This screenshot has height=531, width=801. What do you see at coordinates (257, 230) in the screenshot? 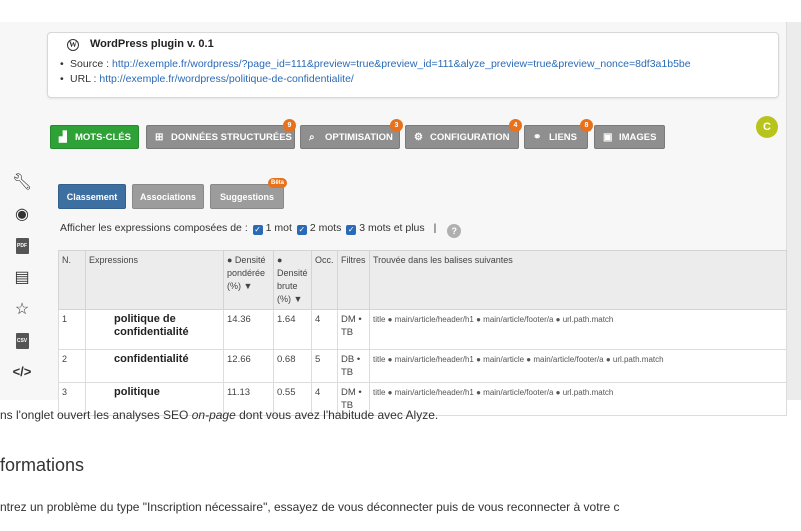
I see `checkbox-1-mot: ✓` at bounding box center [257, 230].